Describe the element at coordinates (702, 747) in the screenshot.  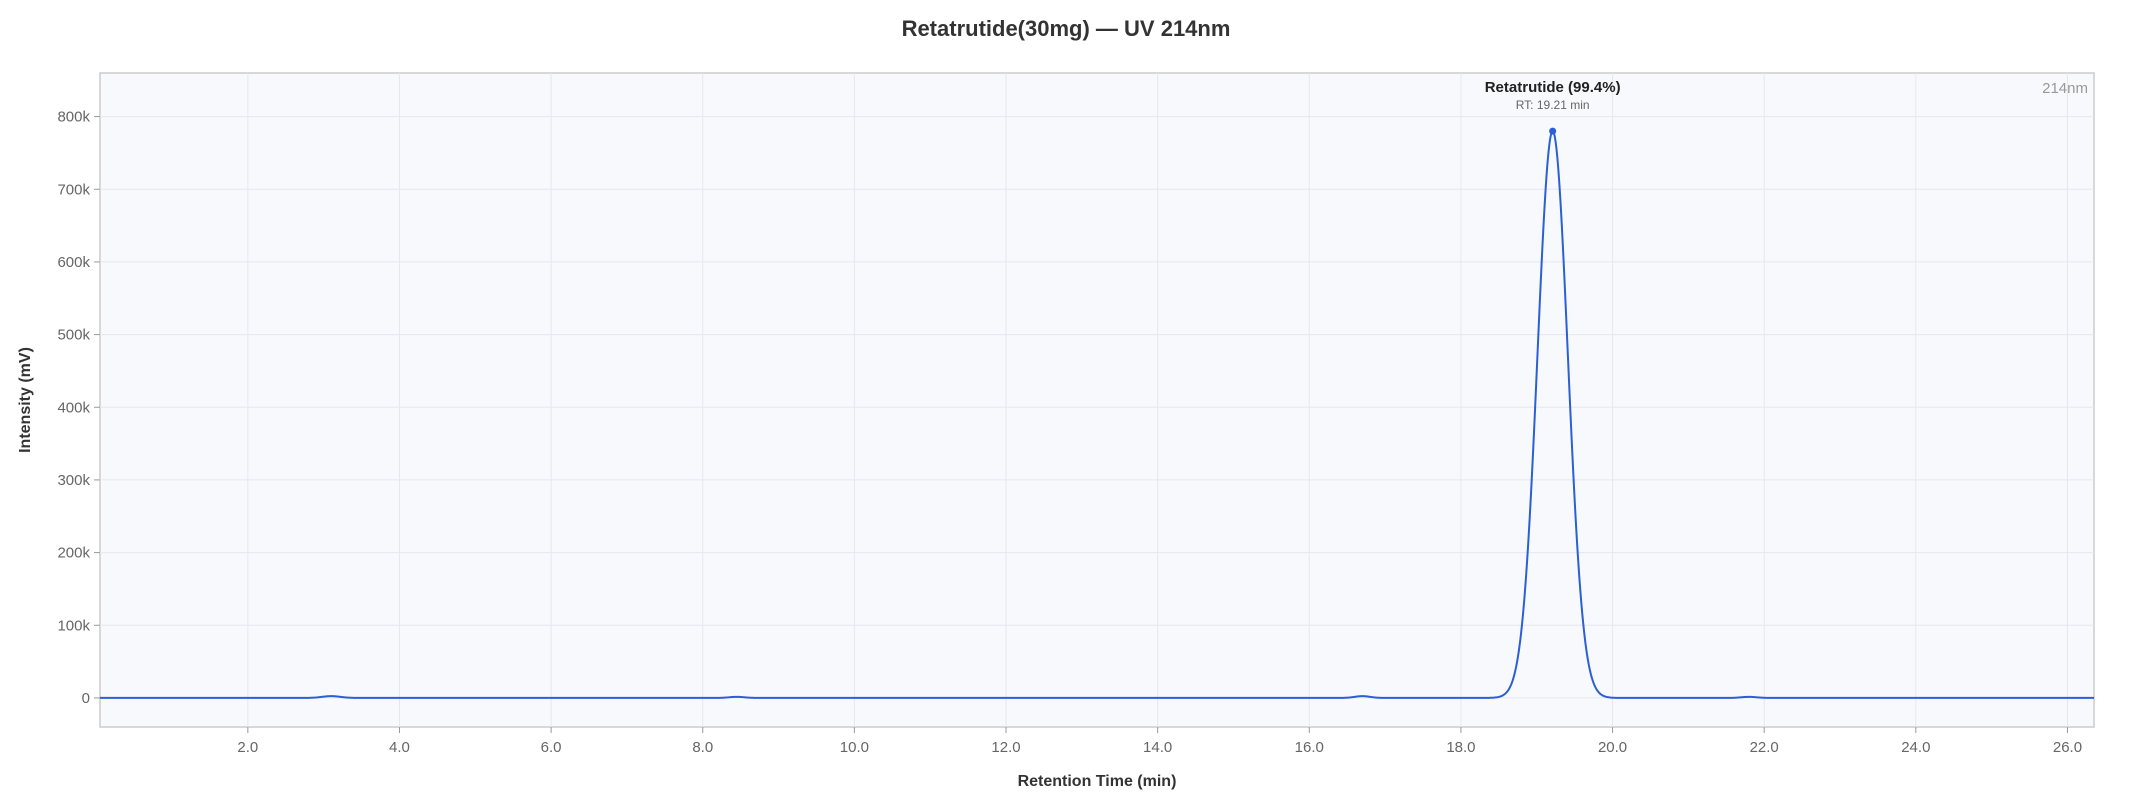
I see `x-tick-label: 8.0` at that location.